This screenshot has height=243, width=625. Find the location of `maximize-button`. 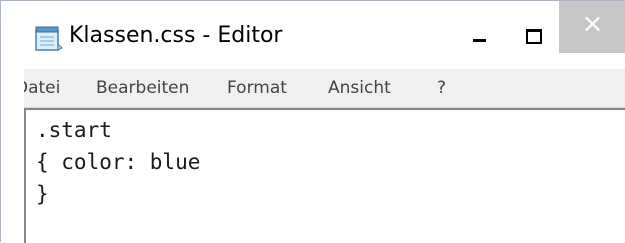

maximize-button is located at coordinates (531, 37).